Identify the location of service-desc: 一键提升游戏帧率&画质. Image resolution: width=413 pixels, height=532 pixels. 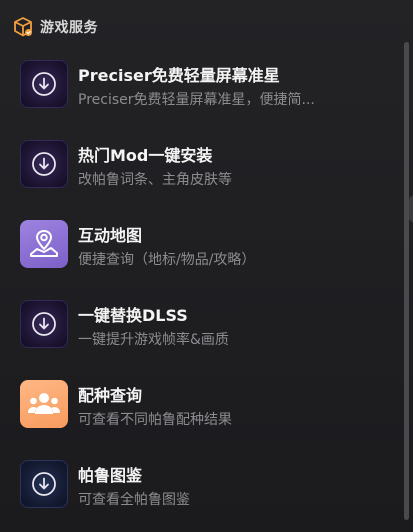
(153, 340).